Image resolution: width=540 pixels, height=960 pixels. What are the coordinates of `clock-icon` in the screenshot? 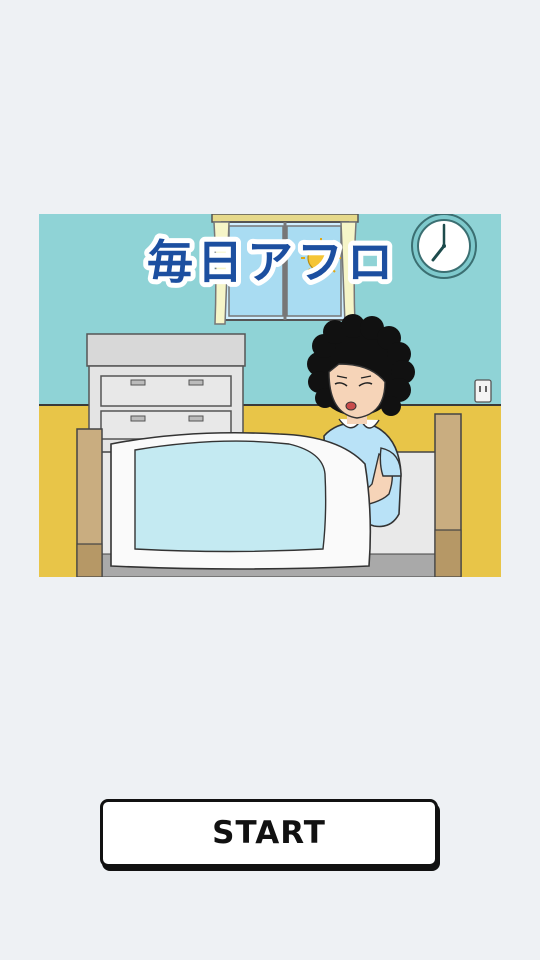 It's located at (444, 246).